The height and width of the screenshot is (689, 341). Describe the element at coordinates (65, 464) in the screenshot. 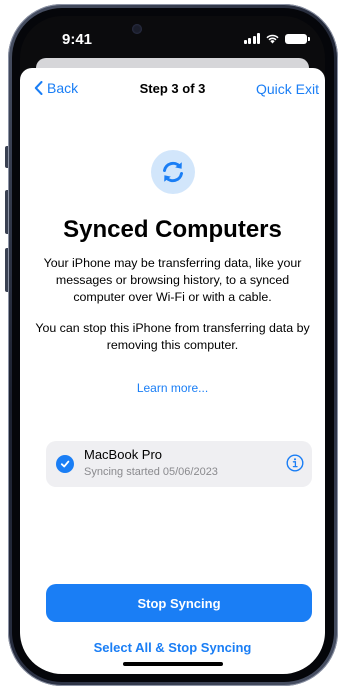

I see `checkmark-icon` at that location.